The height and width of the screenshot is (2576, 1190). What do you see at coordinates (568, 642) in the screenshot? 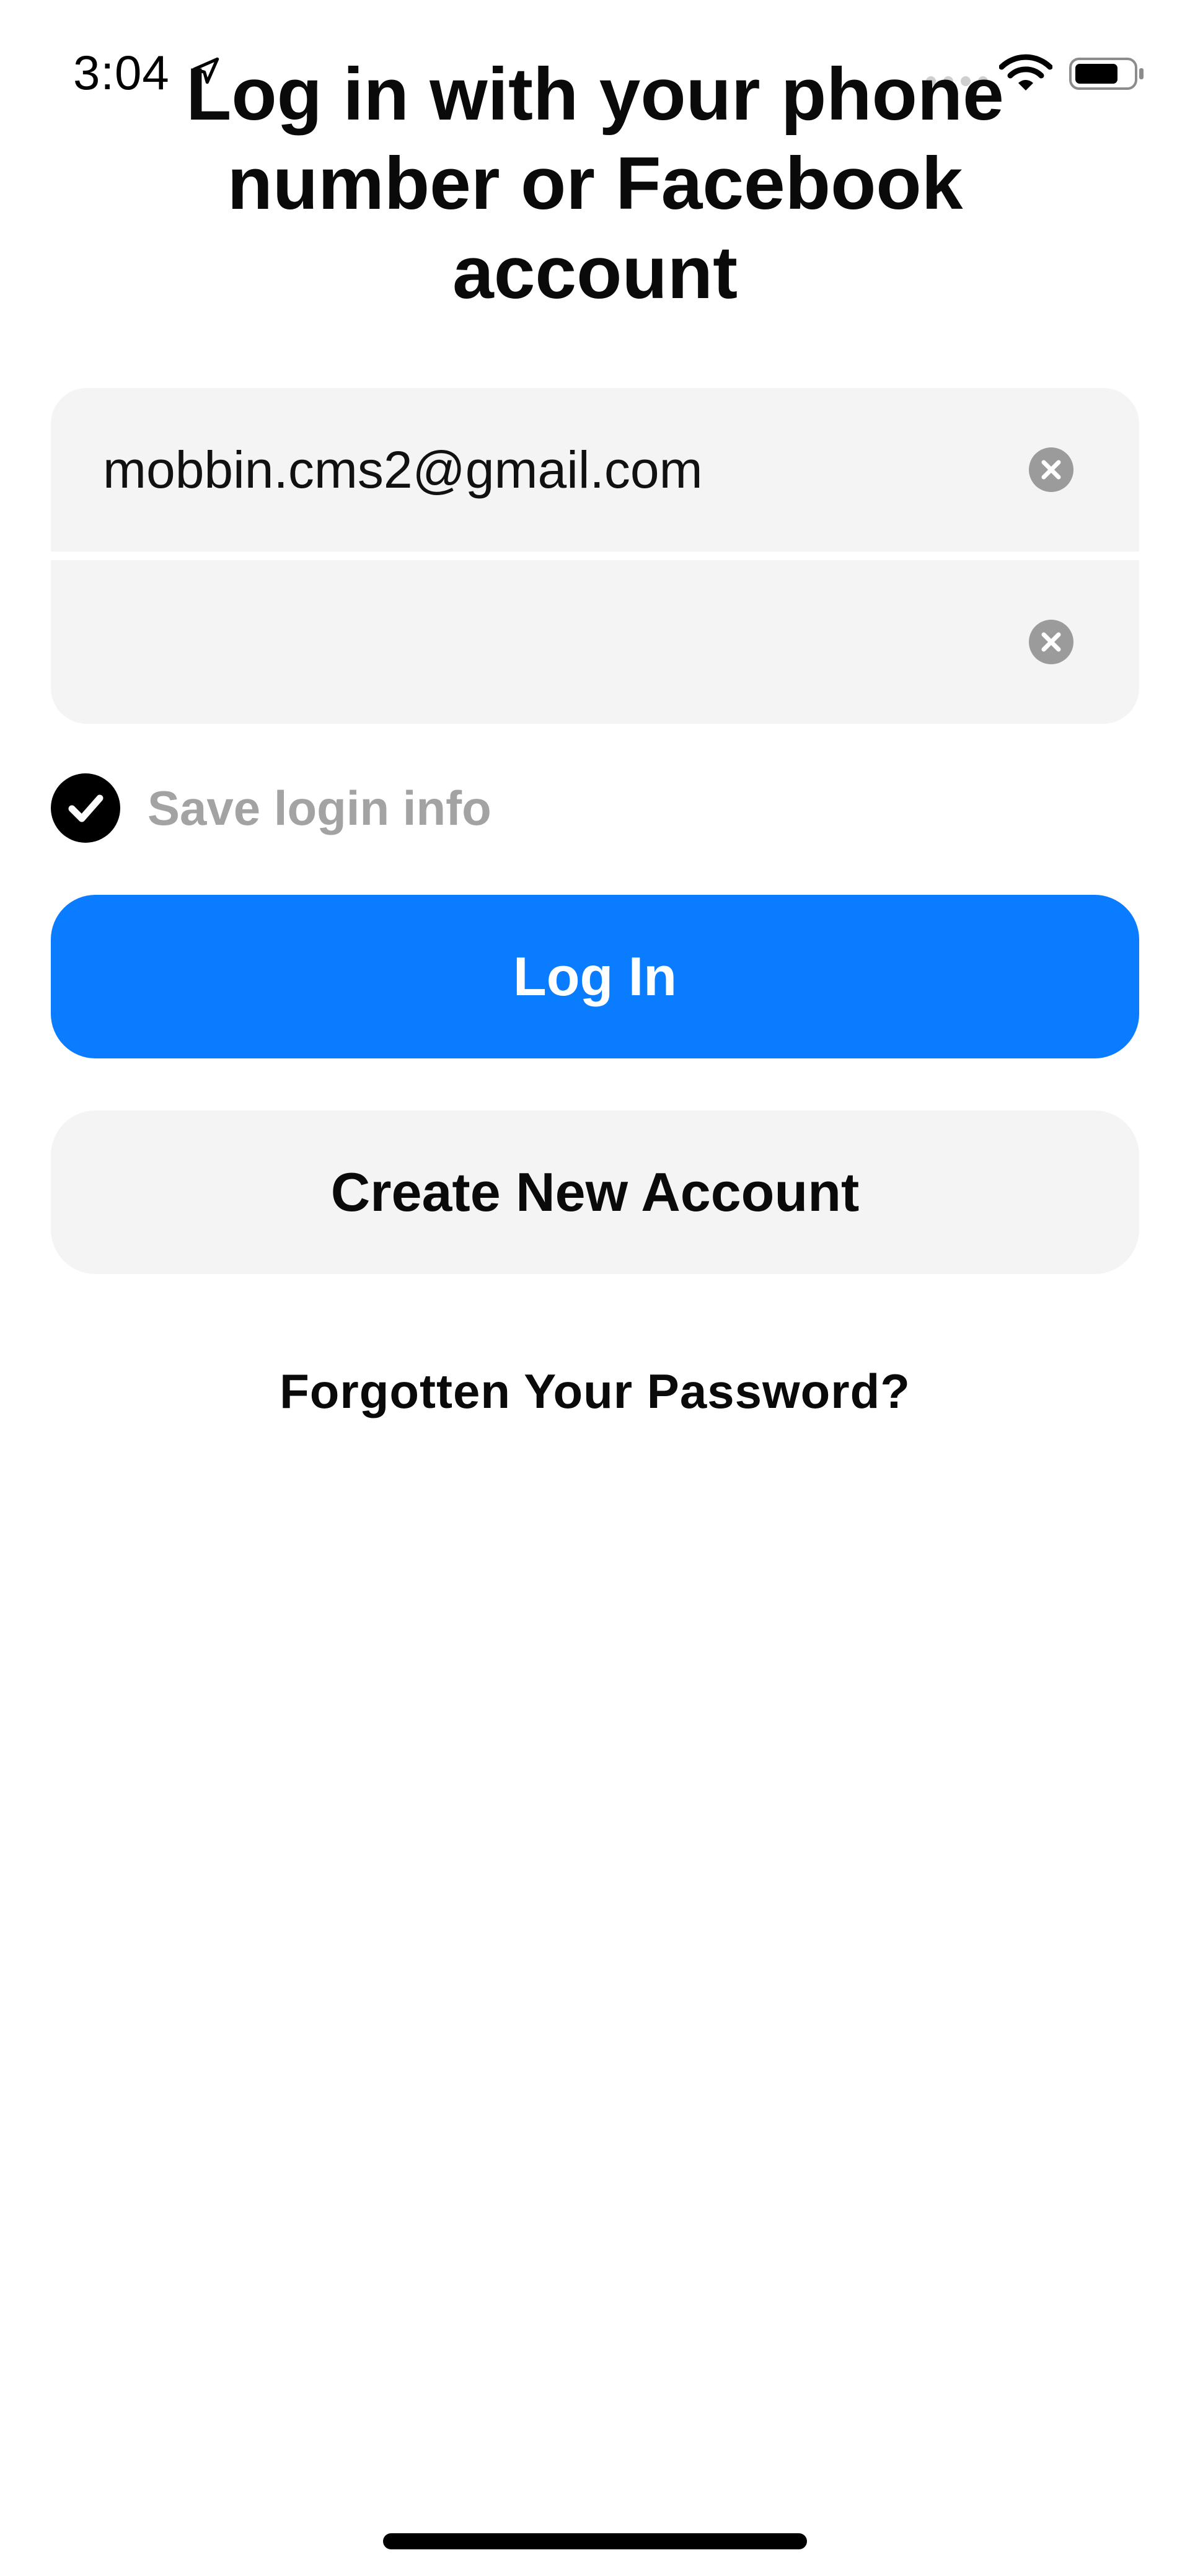
I see `password-input` at bounding box center [568, 642].